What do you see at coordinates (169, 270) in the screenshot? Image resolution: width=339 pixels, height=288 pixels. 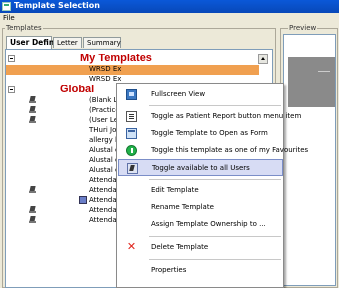 I see `menu-item-label: Properties` at bounding box center [169, 270].